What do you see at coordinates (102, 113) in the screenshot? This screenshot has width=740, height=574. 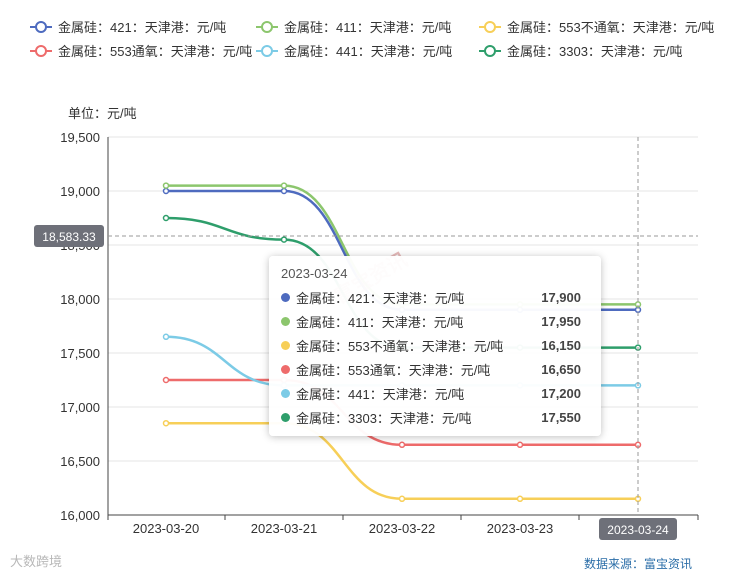 I see `y-axis-unit-label: 单位：元/吨` at bounding box center [102, 113].